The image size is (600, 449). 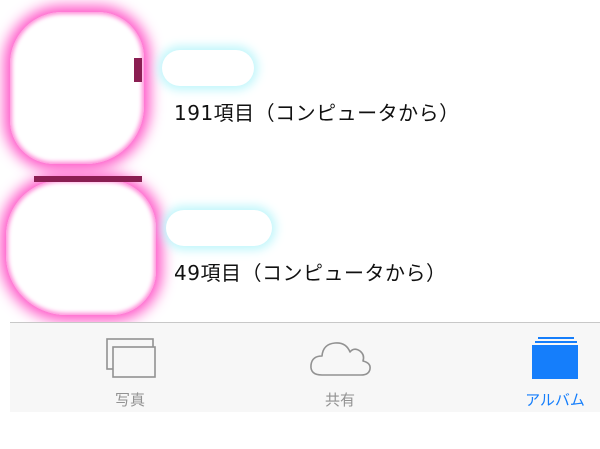 What do you see at coordinates (340, 360) in the screenshot?
I see `cloud-icon` at bounding box center [340, 360].